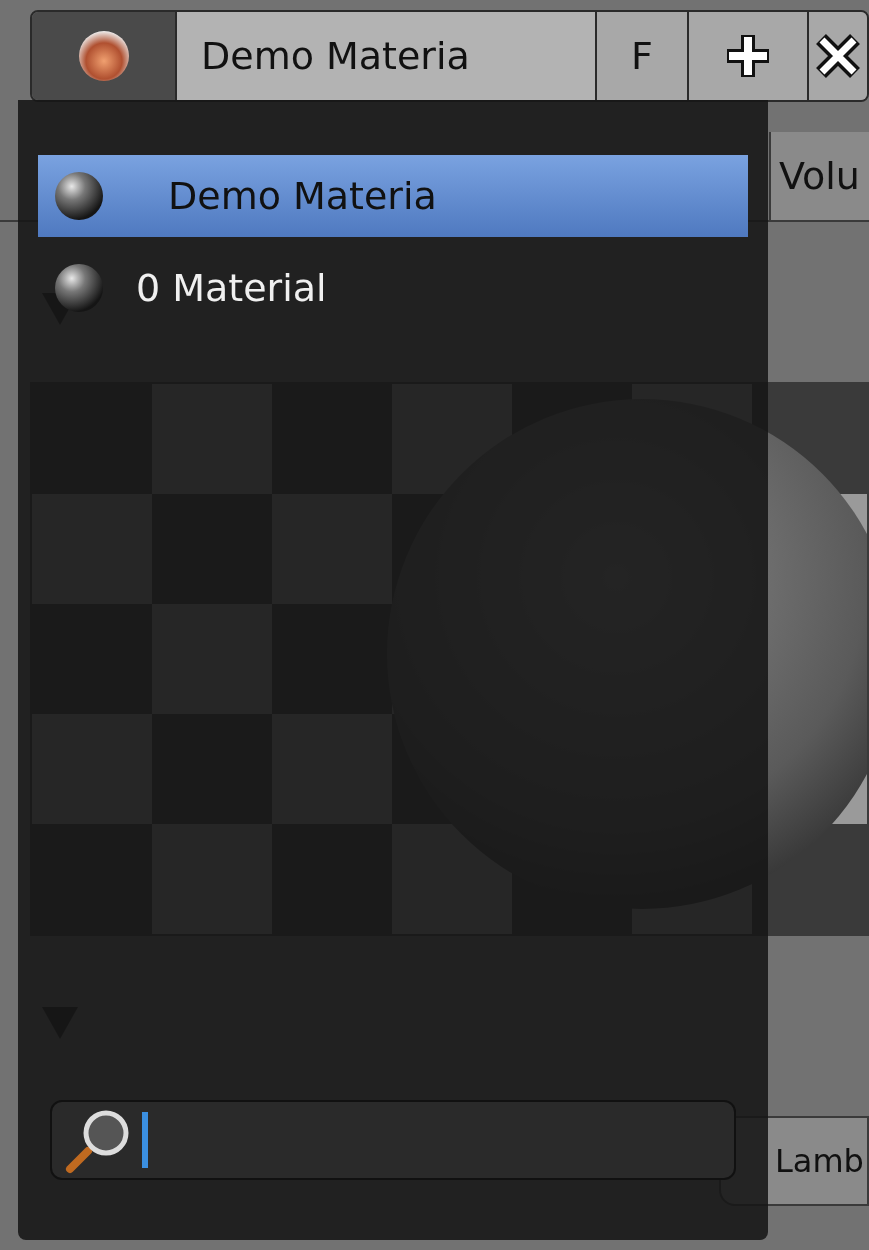 This screenshot has height=1250, width=869. I want to click on add-button, so click(749, 56).